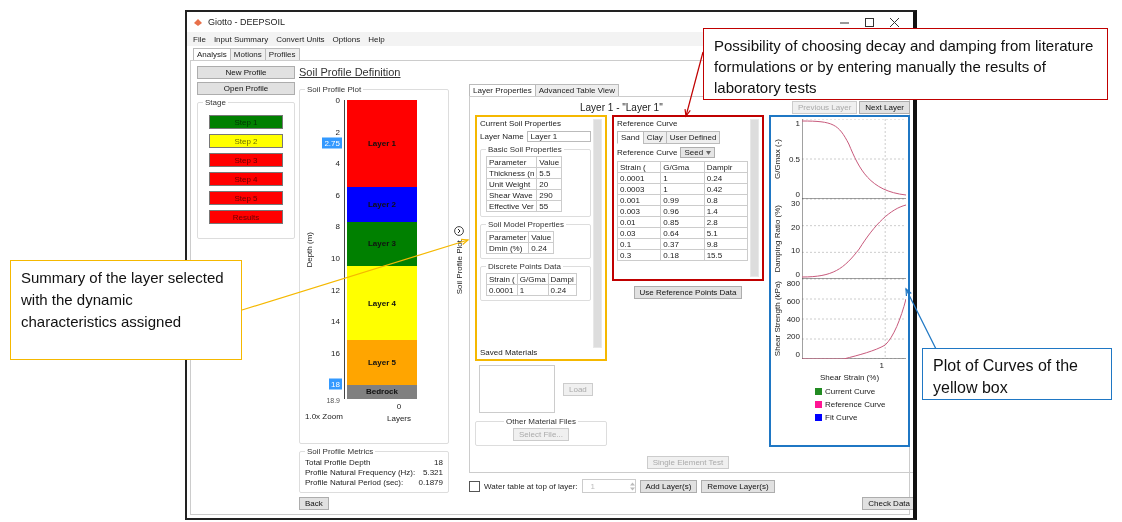  What do you see at coordinates (212, 54) in the screenshot?
I see `tab: Analysis` at bounding box center [212, 54].